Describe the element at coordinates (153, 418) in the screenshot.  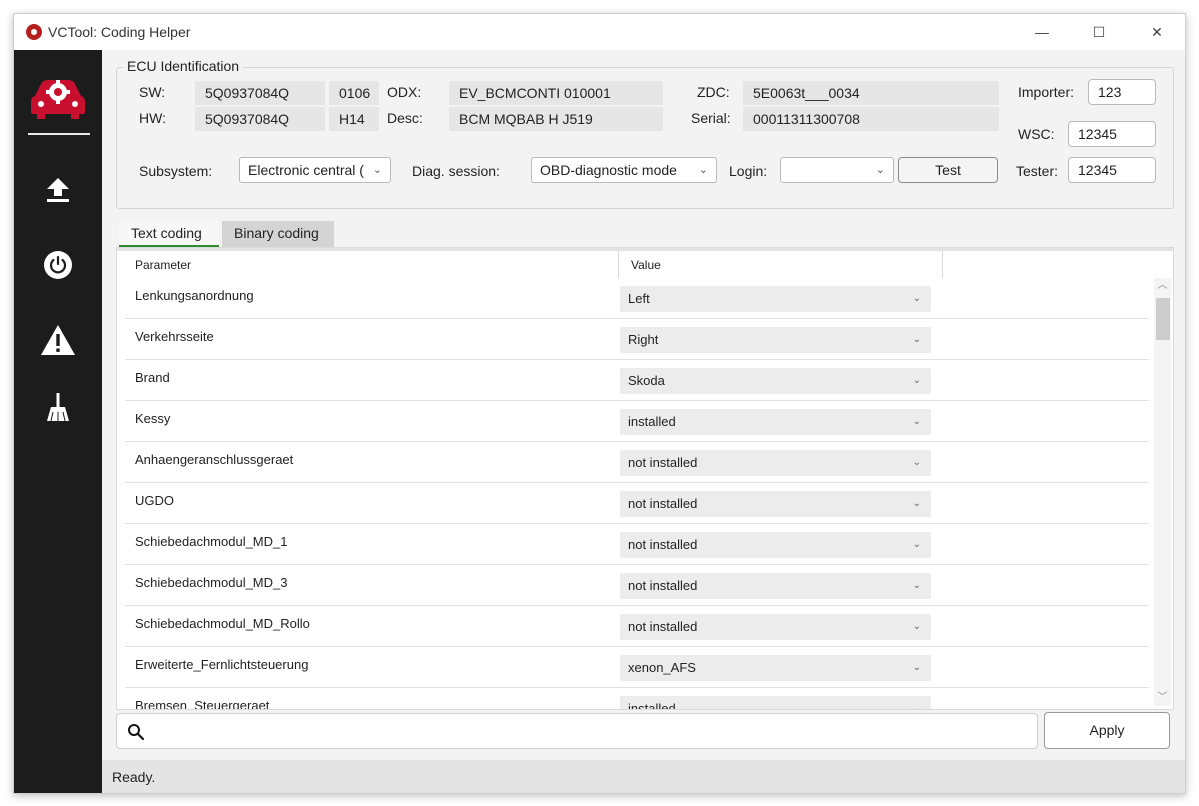
I see `row-parameter: Kessy` at that location.